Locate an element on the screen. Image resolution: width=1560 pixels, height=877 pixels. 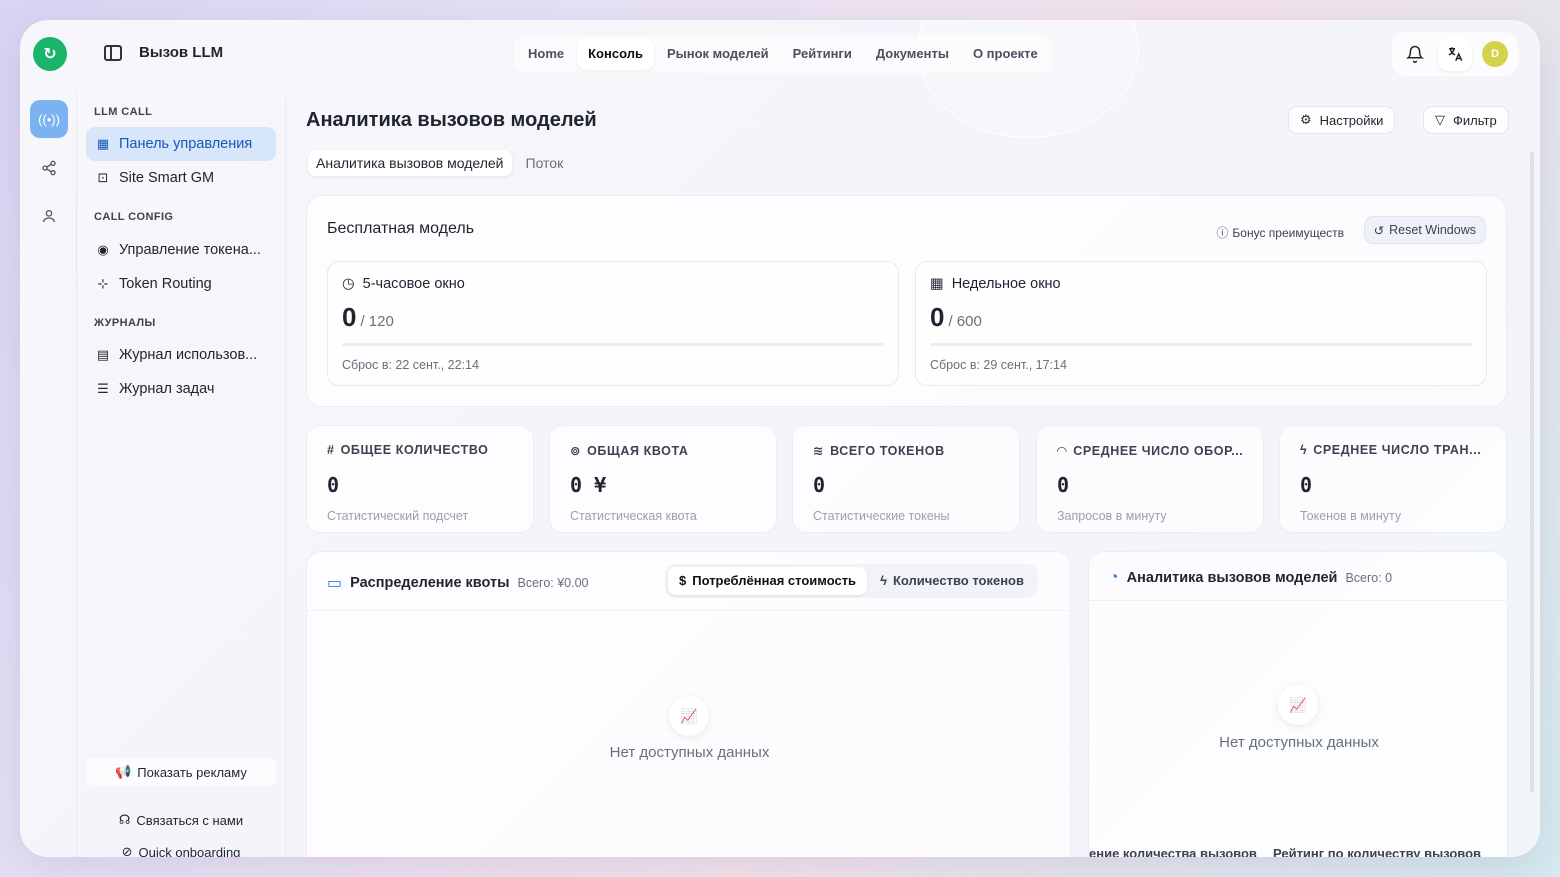
nav-home: Home is located at coordinates (546, 54).